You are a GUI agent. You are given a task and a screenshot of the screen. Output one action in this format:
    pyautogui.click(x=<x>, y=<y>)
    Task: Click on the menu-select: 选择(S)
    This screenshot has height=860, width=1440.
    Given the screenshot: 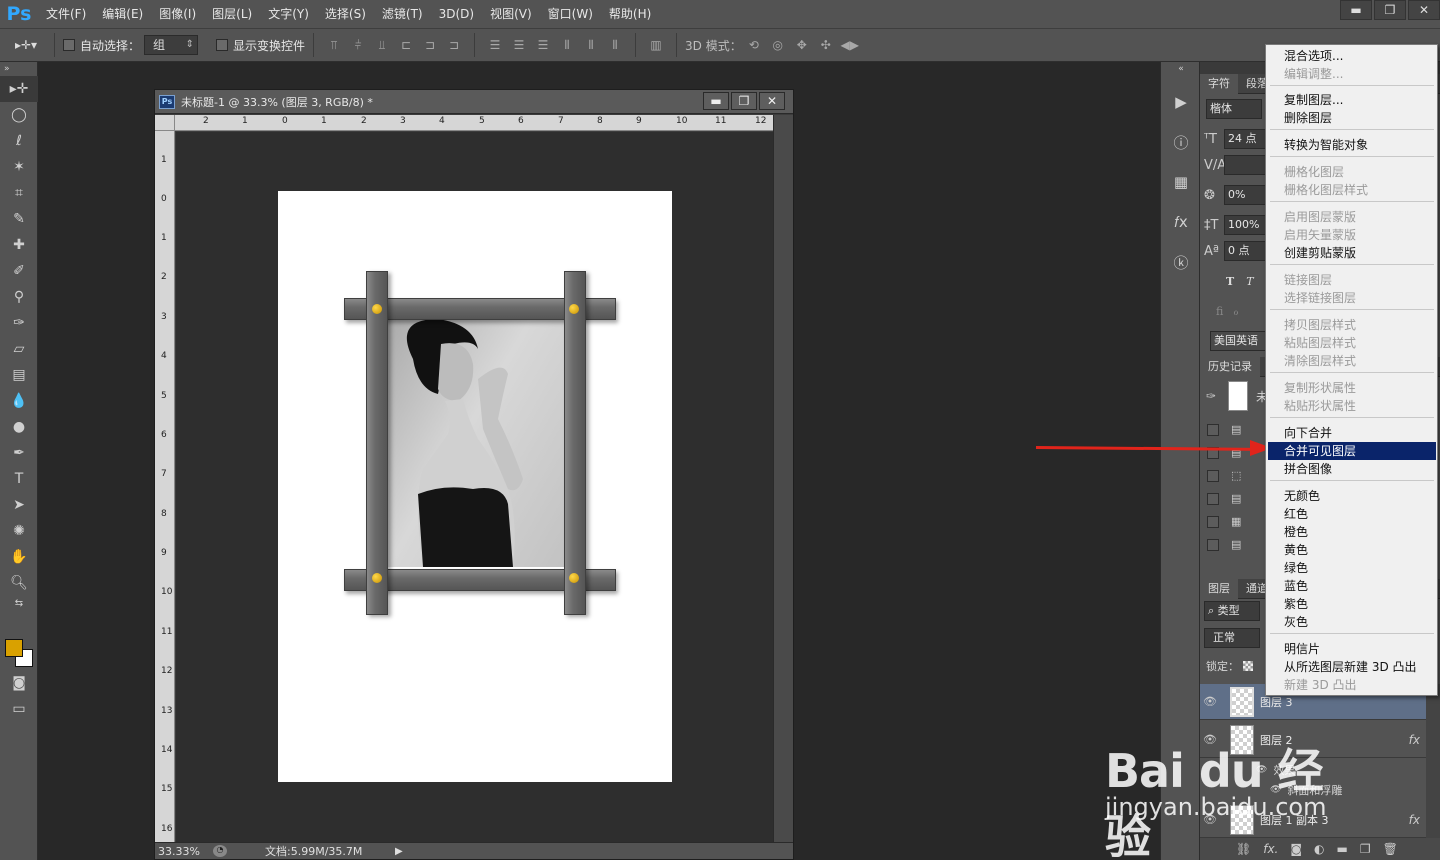 What is the action you would take?
    pyautogui.click(x=345, y=14)
    